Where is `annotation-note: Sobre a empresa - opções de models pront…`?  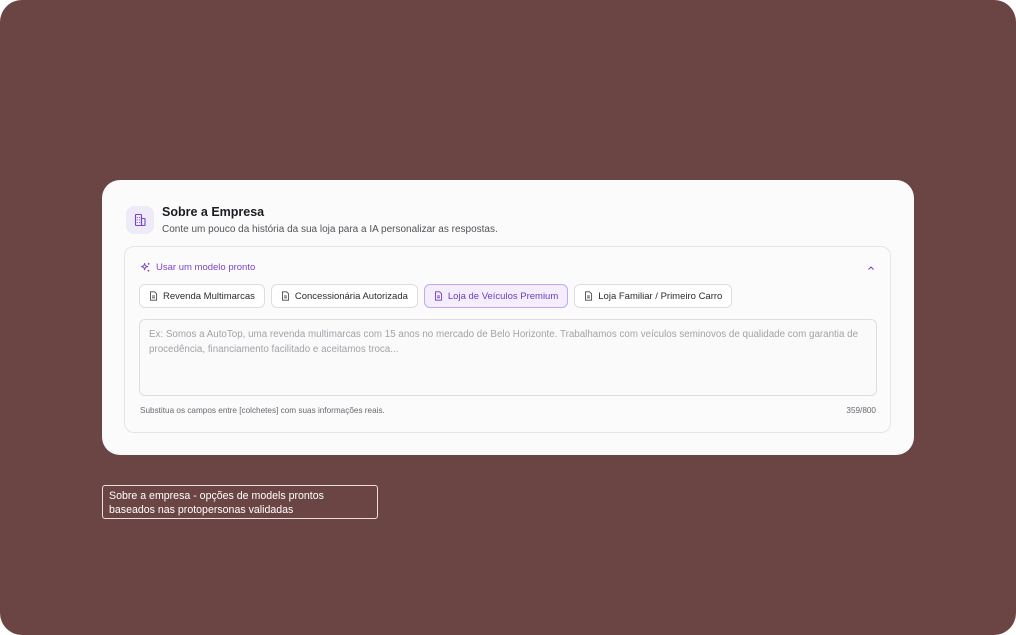 annotation-note: Sobre a empresa - opções de models pront… is located at coordinates (240, 502).